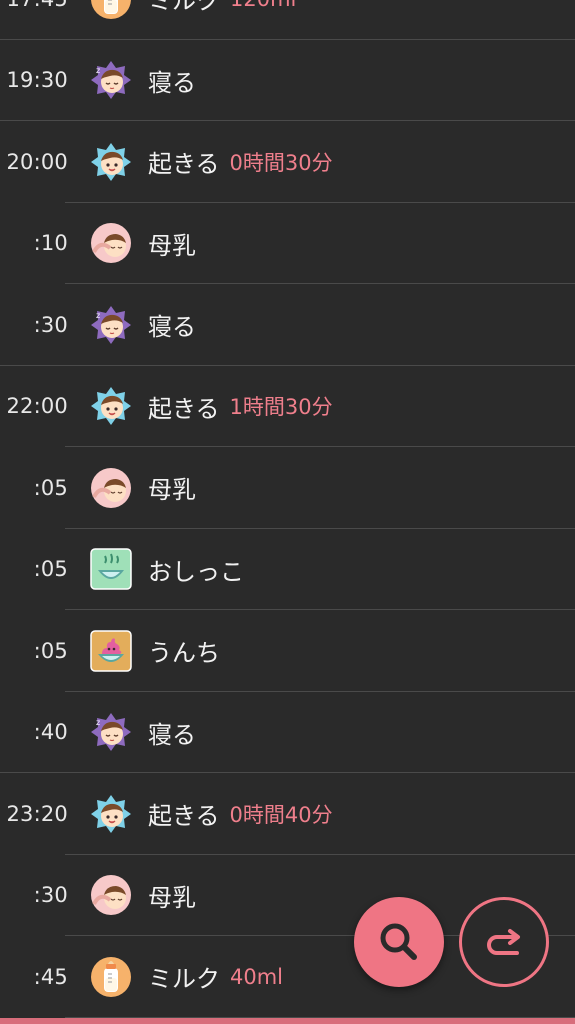  What do you see at coordinates (287, 80) in the screenshot?
I see `log-row: 19:30 z 寝る` at bounding box center [287, 80].